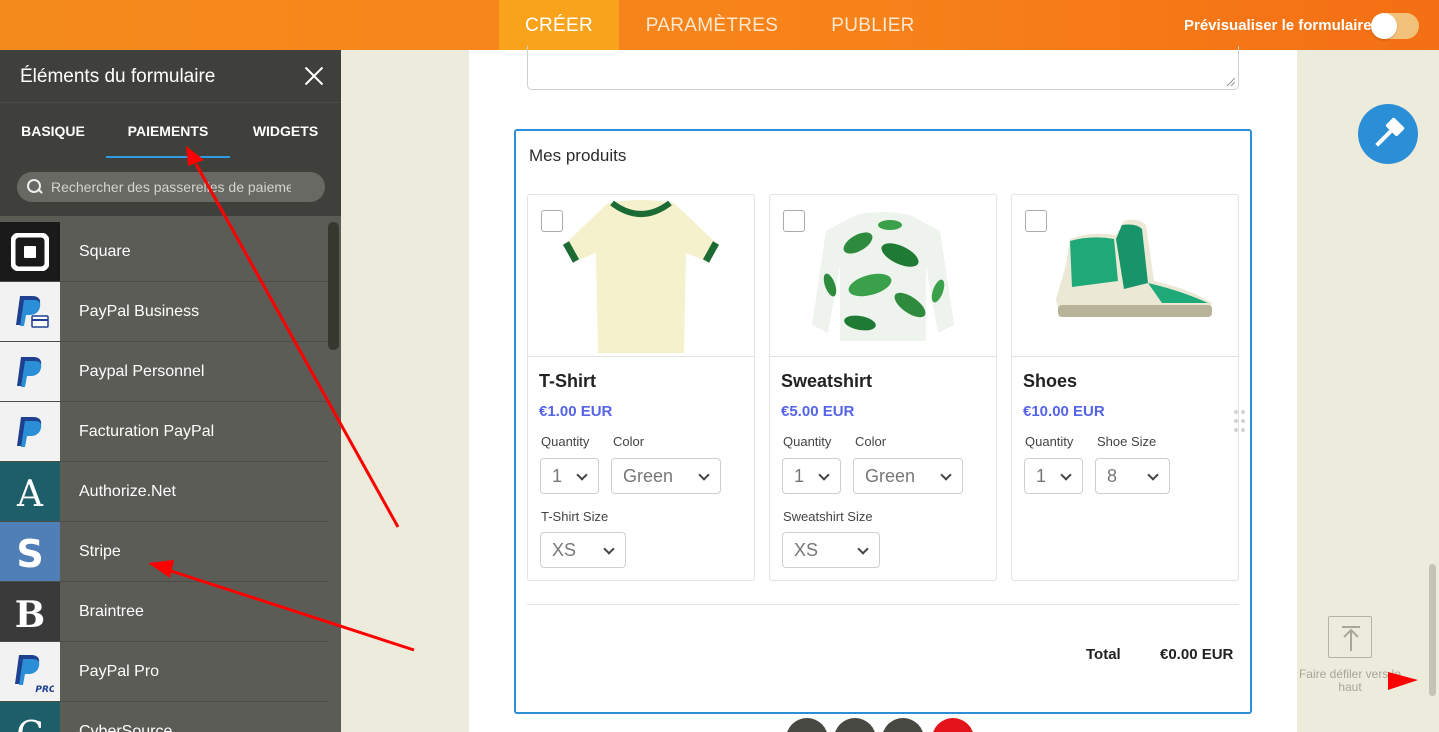 The height and width of the screenshot is (732, 1439). What do you see at coordinates (1432, 630) in the screenshot?
I see `page-scrollbar` at bounding box center [1432, 630].